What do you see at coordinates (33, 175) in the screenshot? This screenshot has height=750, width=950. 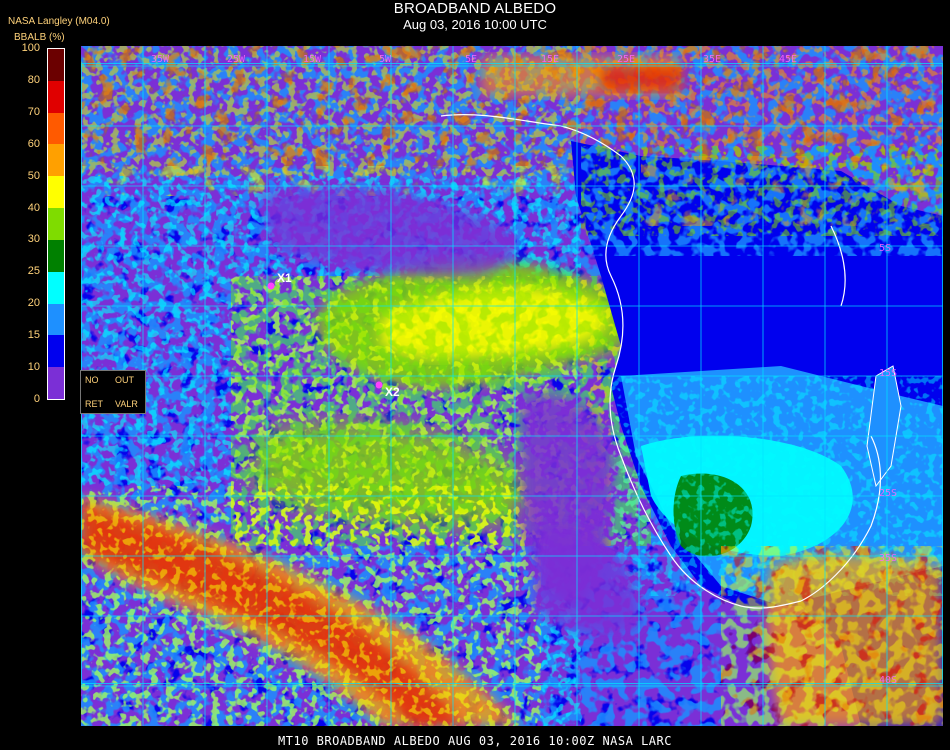 I see `colorbar-tick-label: 50` at bounding box center [33, 175].